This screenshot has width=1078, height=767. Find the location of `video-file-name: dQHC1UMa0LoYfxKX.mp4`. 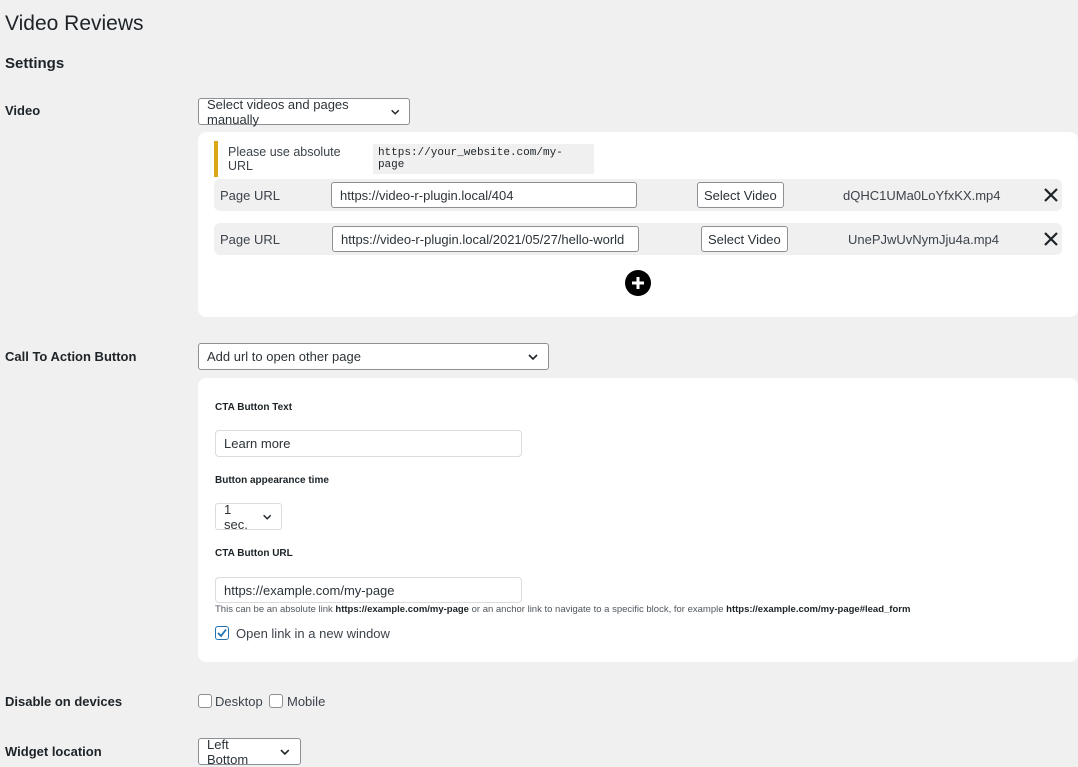

video-file-name: dQHC1UMa0LoYfxKX.mp4 is located at coordinates (922, 195).